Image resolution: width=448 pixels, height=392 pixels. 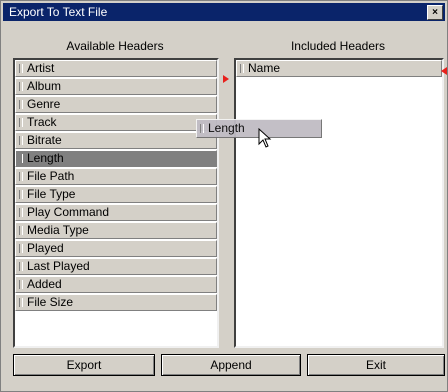 What do you see at coordinates (58, 230) in the screenshot?
I see `header-item-label: Media Type` at bounding box center [58, 230].